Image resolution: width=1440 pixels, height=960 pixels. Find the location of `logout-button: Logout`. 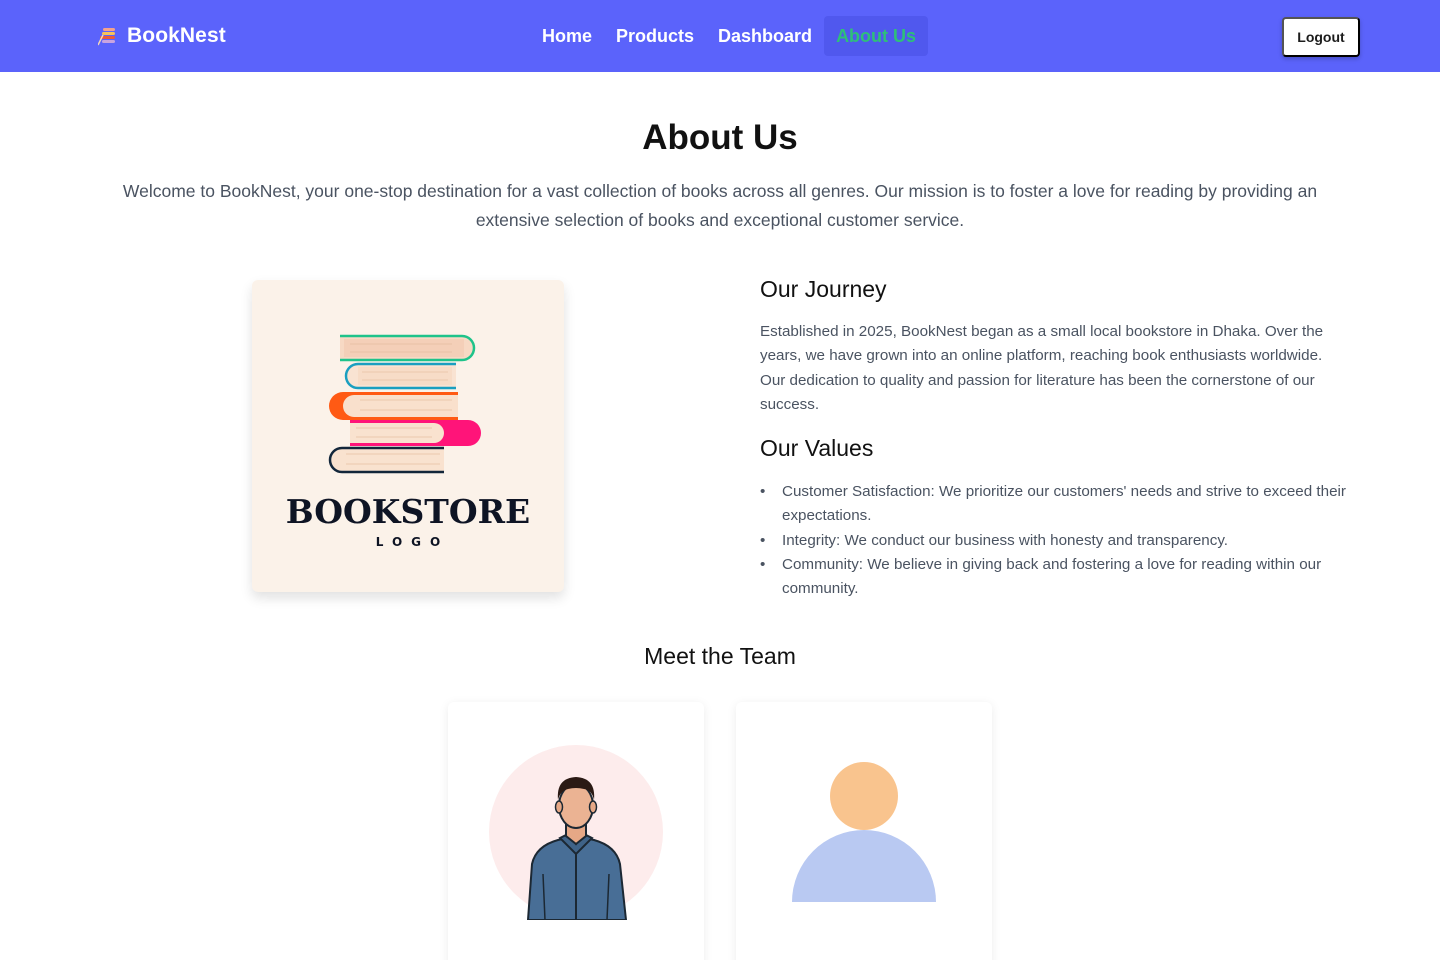

logout-button: Logout is located at coordinates (1321, 37).